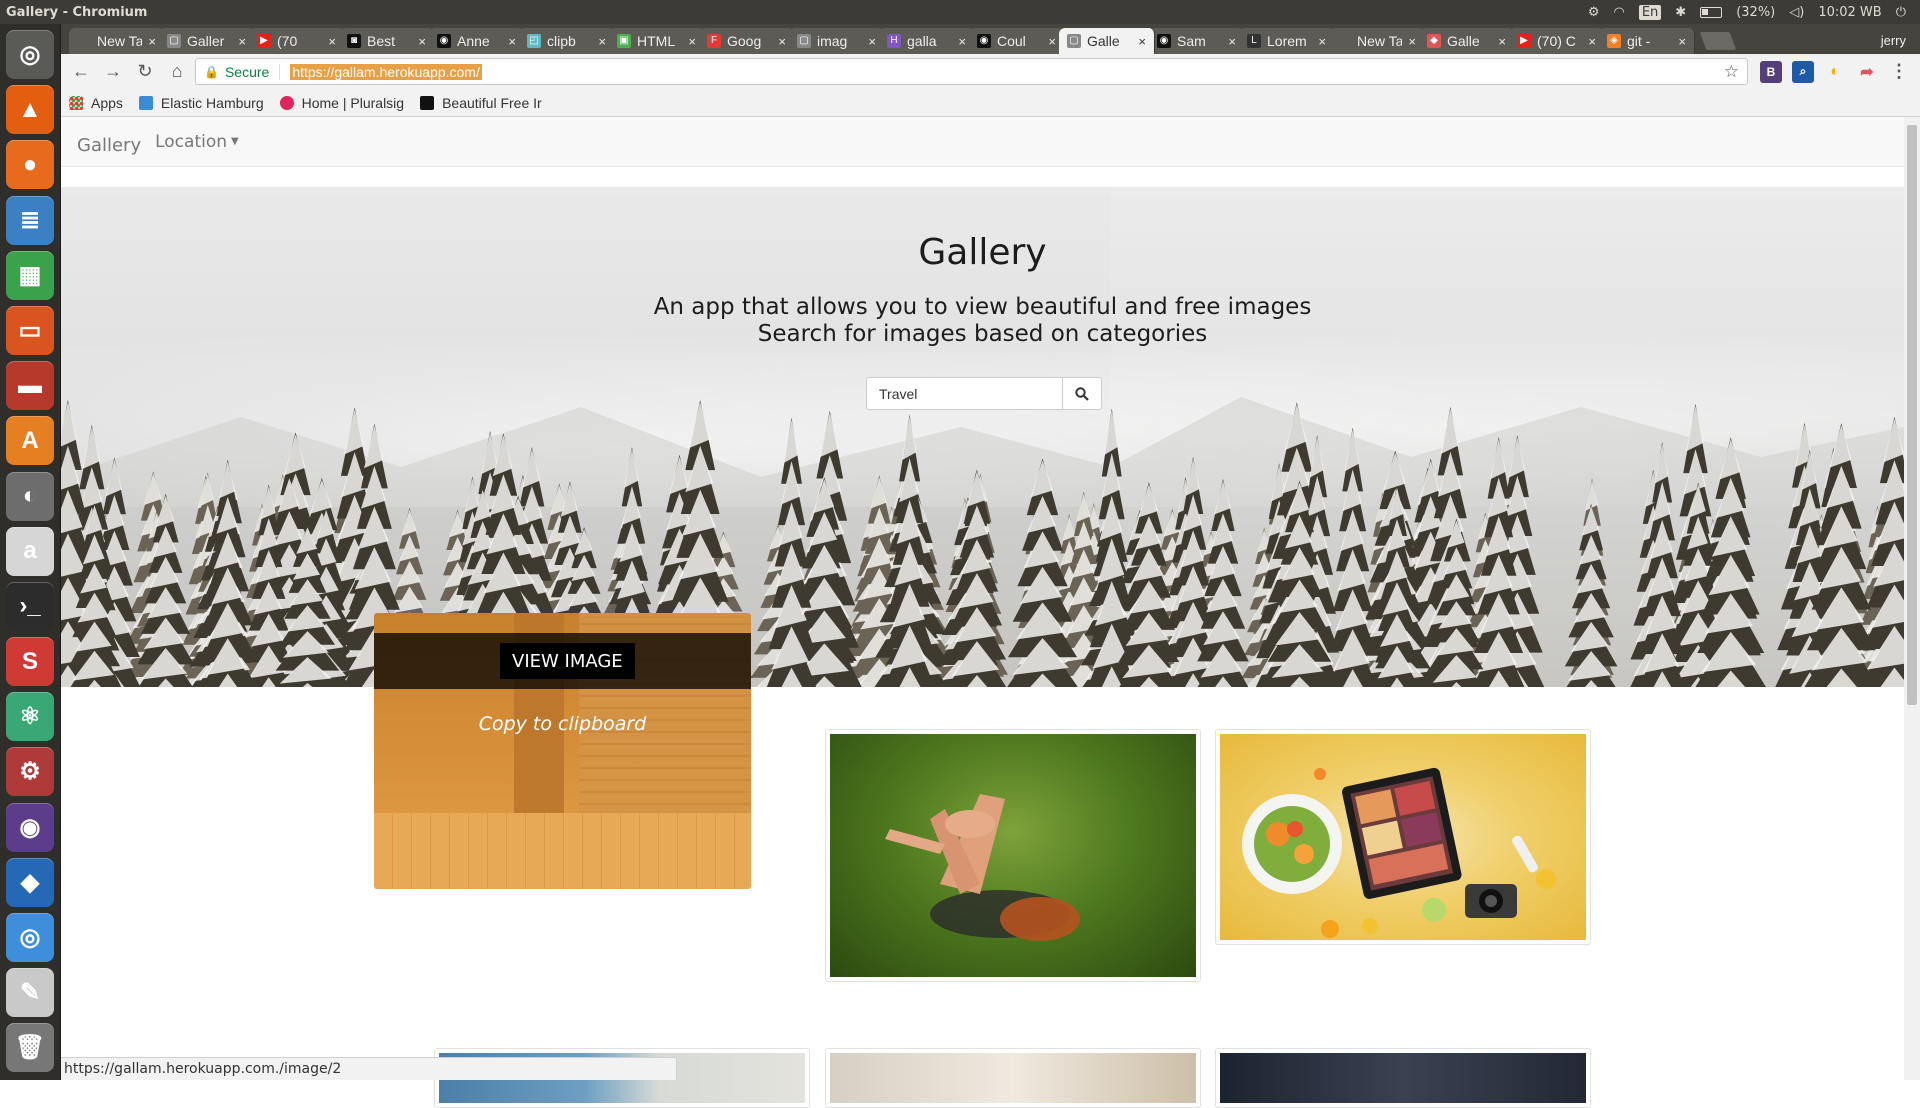  I want to click on battery-percent: (32%), so click(1755, 12).